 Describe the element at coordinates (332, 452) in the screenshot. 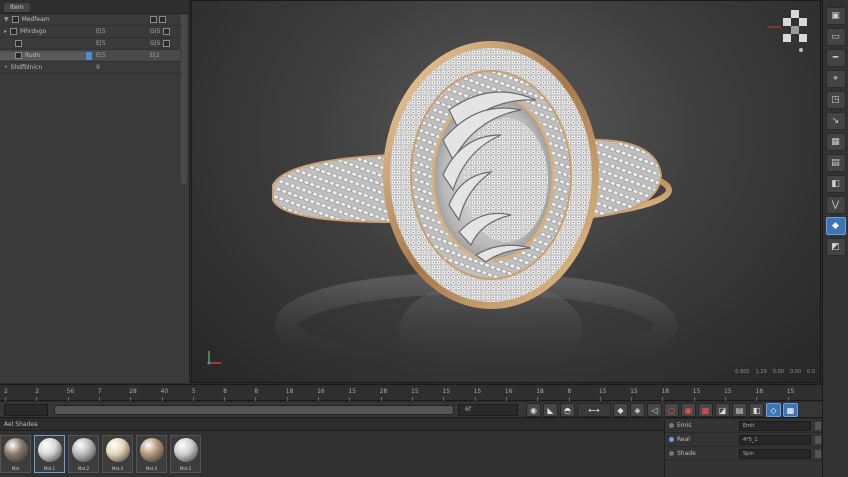

I see `material-list: Mat Mat.1 Mat.2 Mat.3 Mat.4 Mat.5` at that location.